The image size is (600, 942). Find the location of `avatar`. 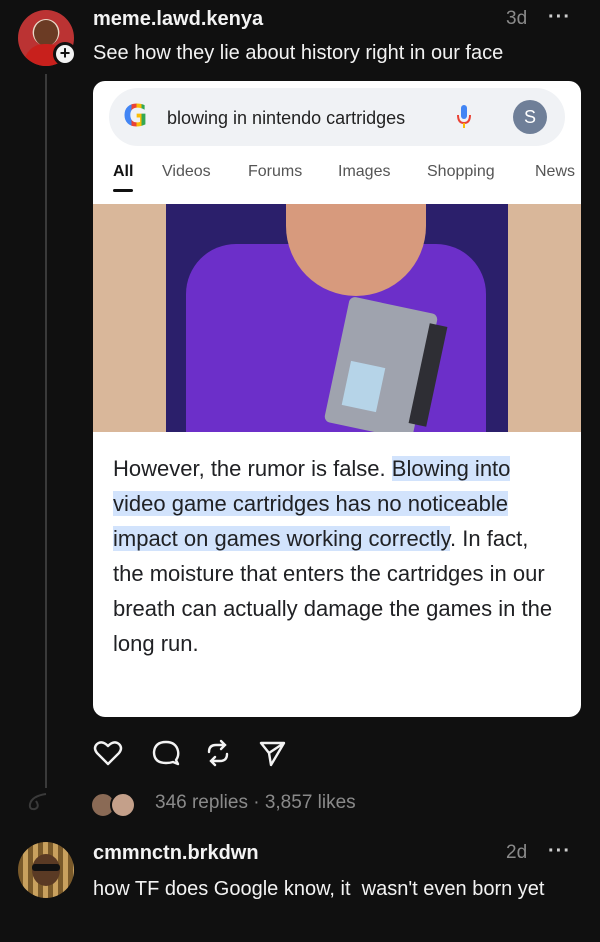

avatar is located at coordinates (46, 870).